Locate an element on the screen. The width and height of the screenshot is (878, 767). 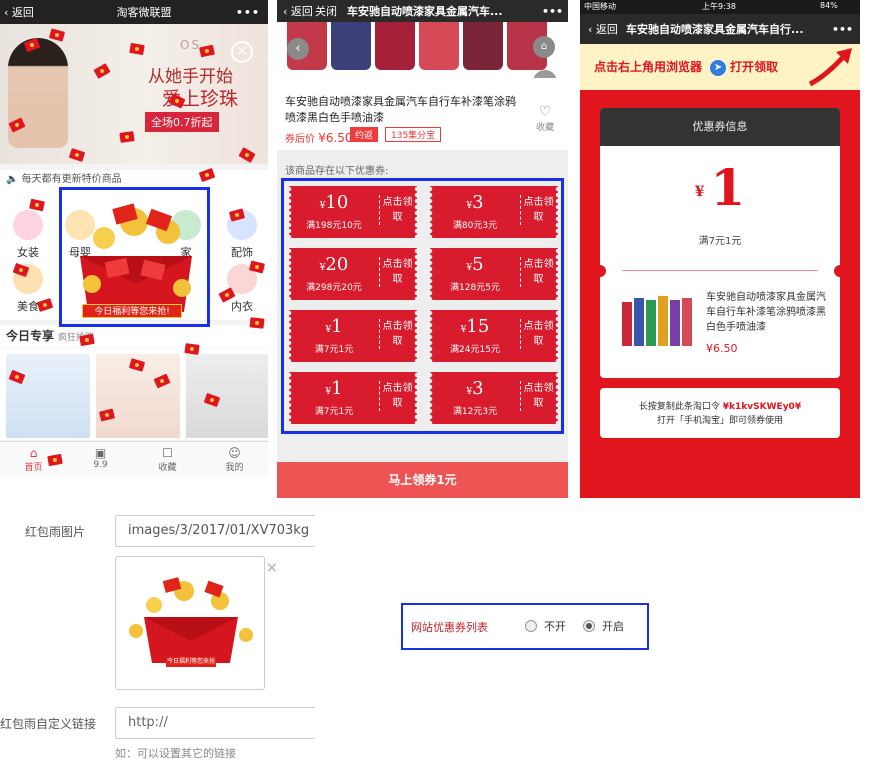
redrain-image-label: 红包雨图片 is located at coordinates (55, 532).